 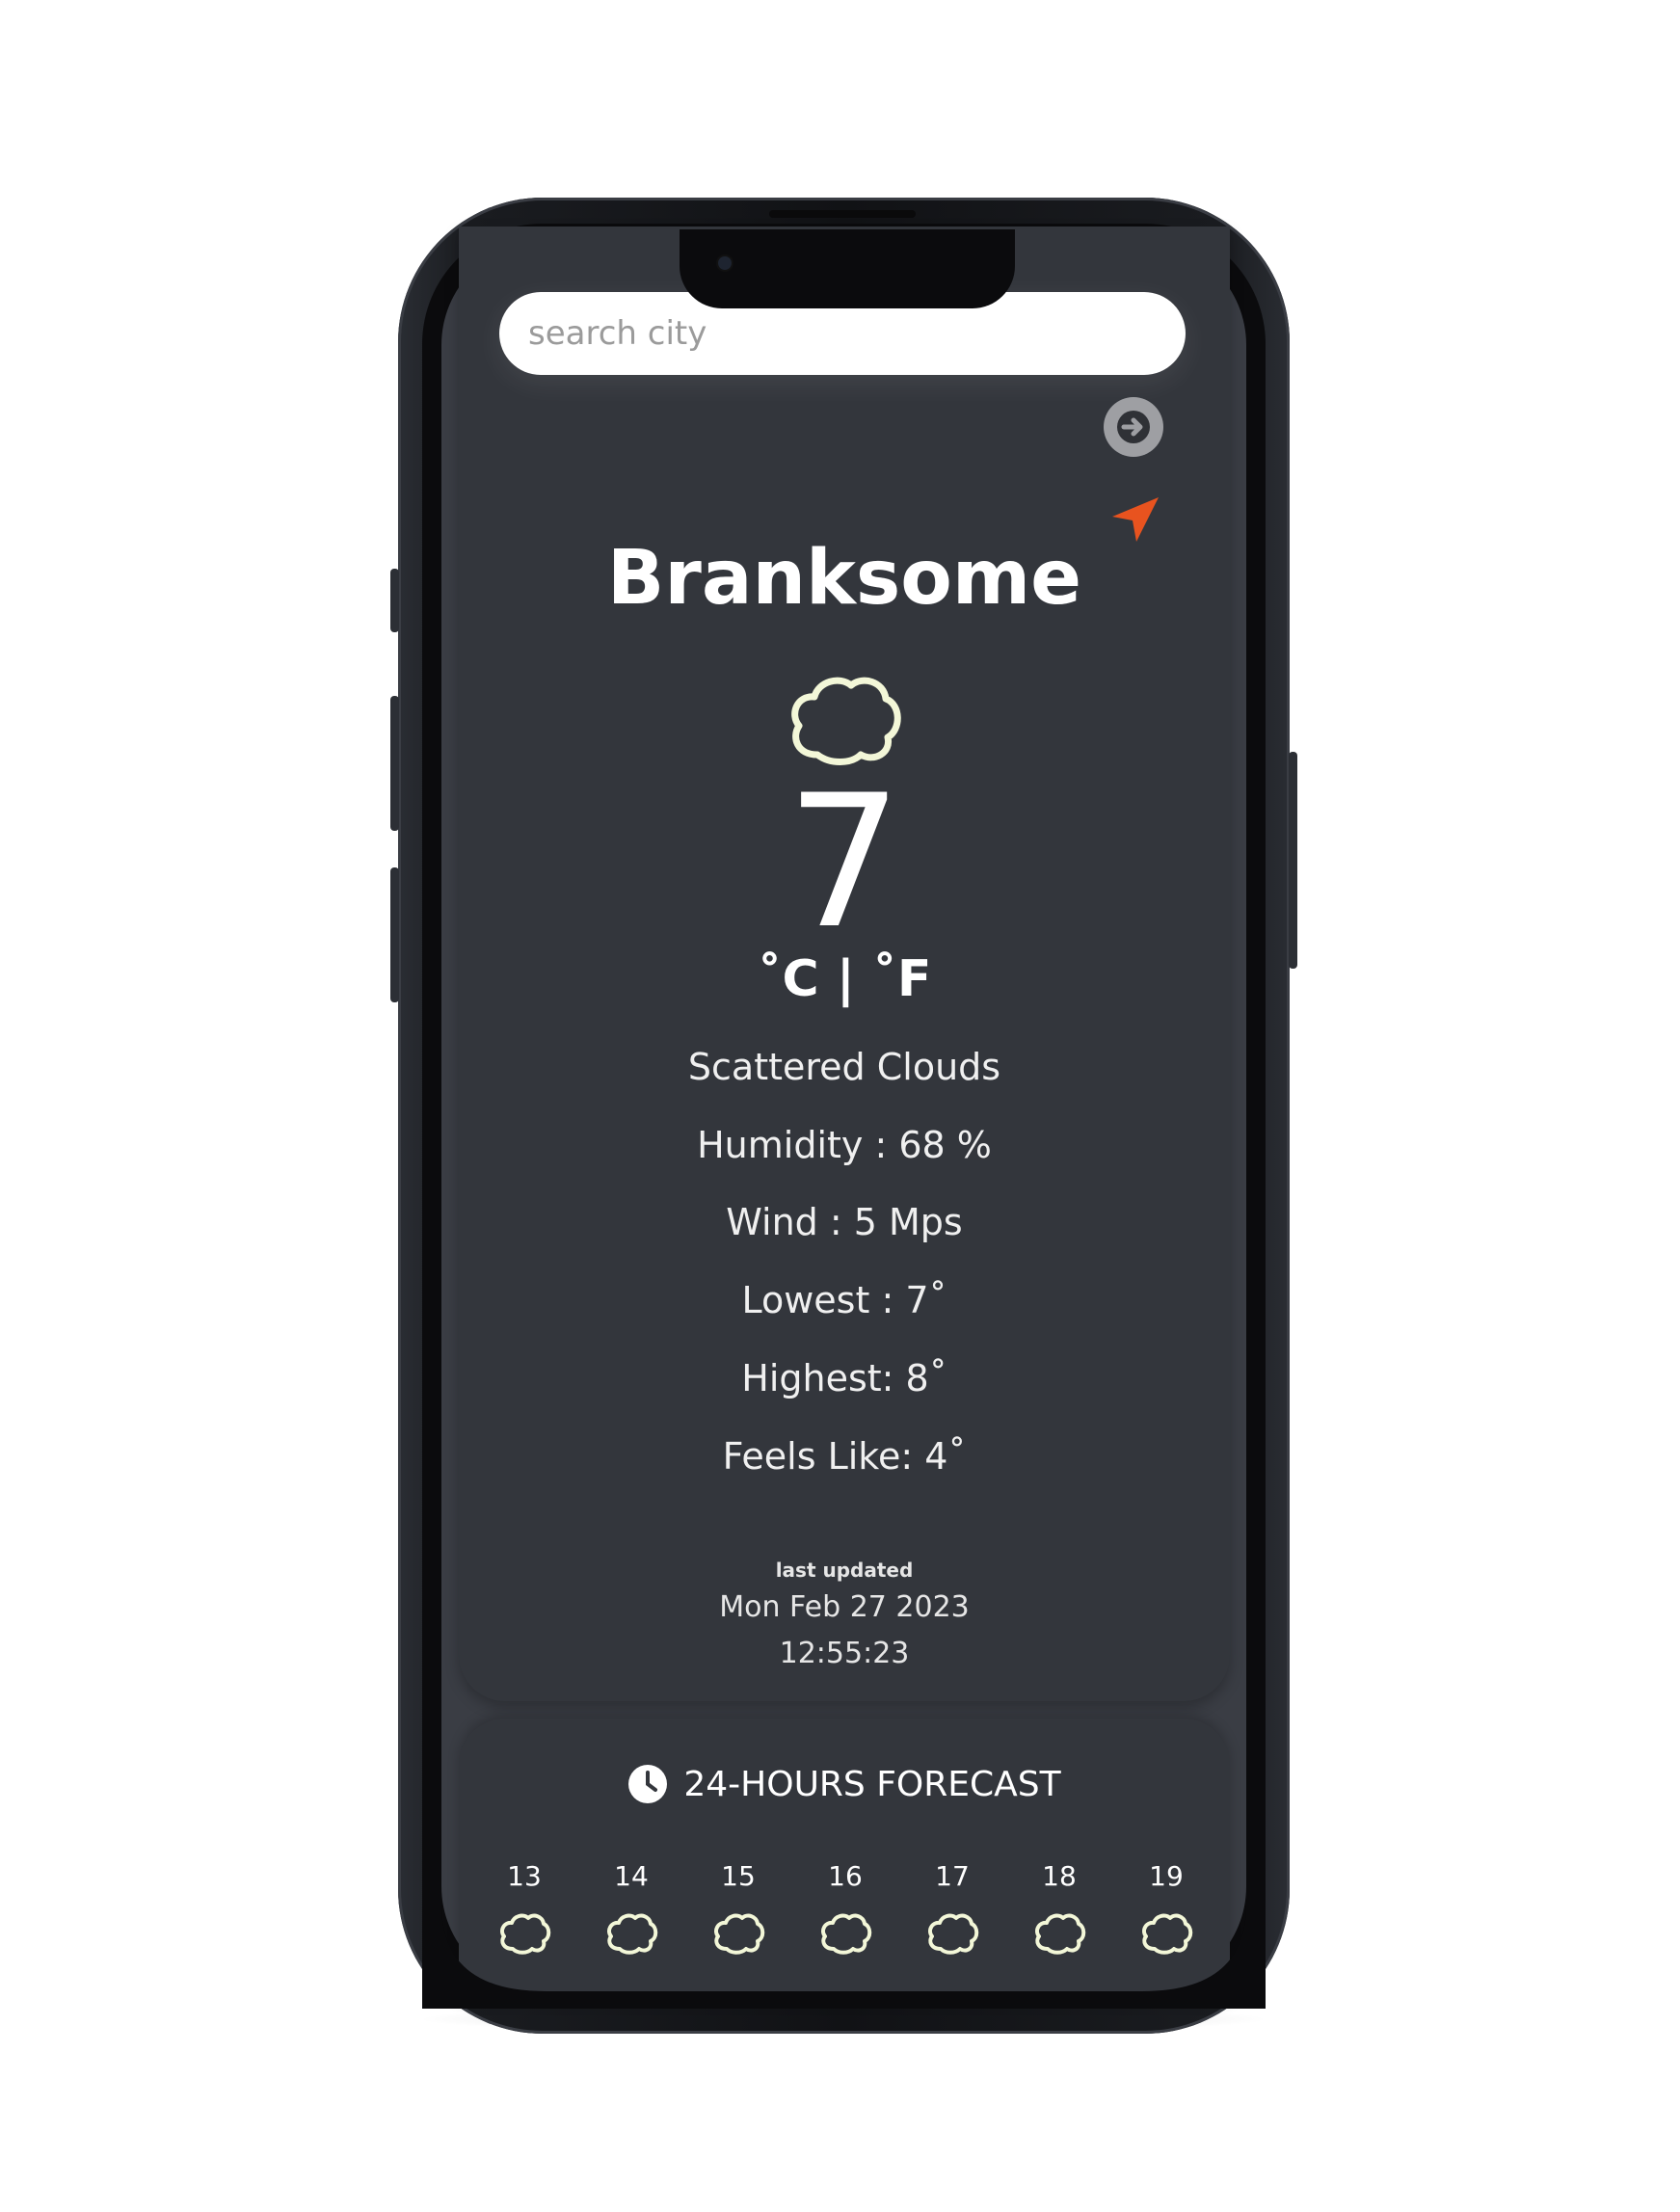 What do you see at coordinates (844, 1300) in the screenshot?
I see `lowest-temp: Lowest : 7˚` at bounding box center [844, 1300].